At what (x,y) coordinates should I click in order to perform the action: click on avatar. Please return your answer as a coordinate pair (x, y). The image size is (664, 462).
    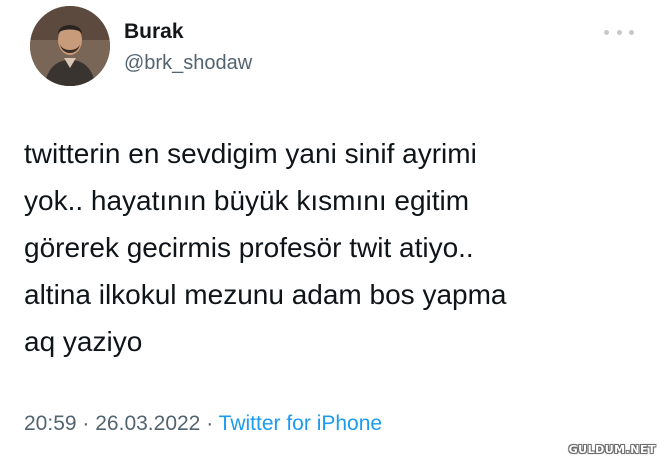
    Looking at the image, I should click on (70, 46).